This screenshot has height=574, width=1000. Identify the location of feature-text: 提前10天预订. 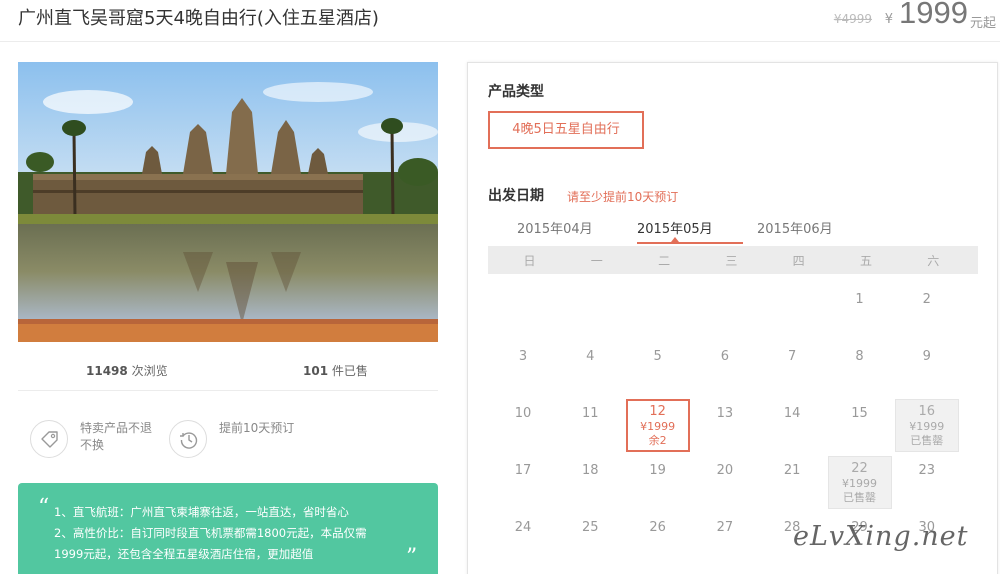
(257, 428).